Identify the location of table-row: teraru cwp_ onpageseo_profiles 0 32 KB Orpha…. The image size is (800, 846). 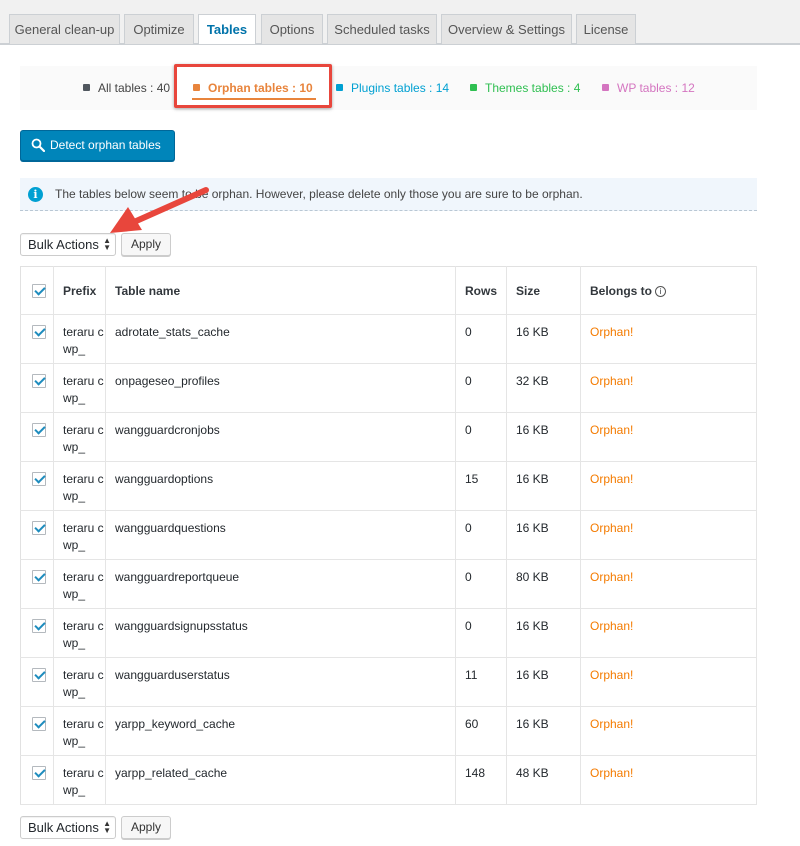
(388, 388).